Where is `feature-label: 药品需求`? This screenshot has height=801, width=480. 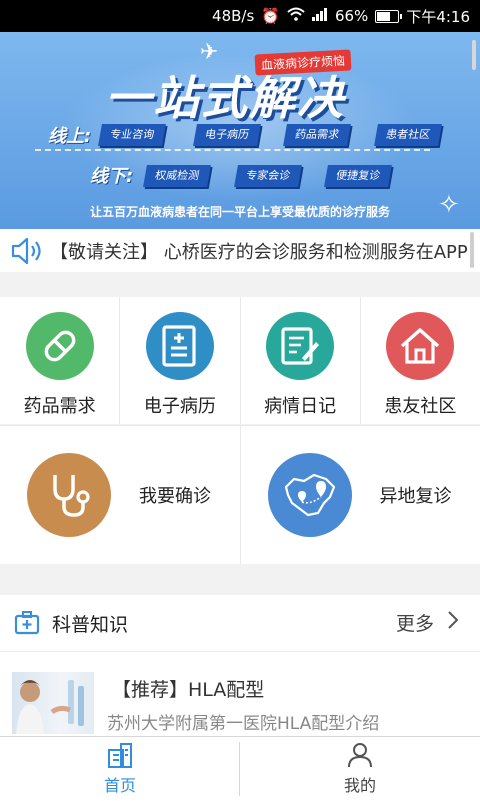
feature-label: 药品需求 is located at coordinates (60, 405).